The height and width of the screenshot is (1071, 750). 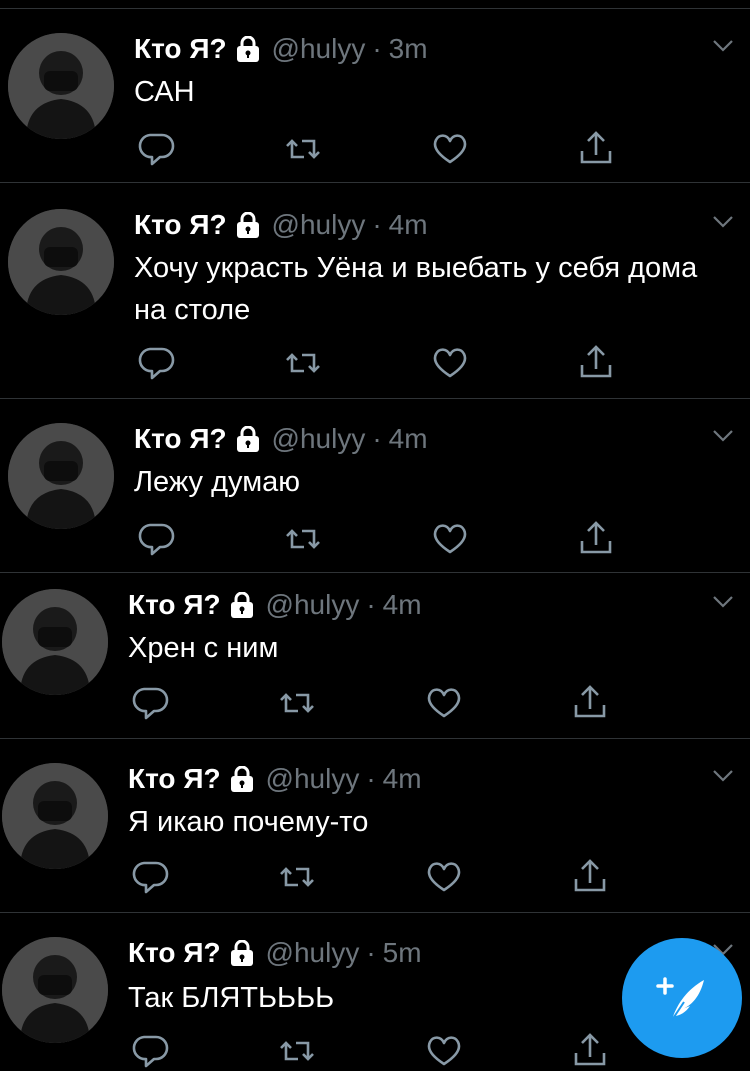 I want to click on compose-tweet-button, so click(x=682, y=998).